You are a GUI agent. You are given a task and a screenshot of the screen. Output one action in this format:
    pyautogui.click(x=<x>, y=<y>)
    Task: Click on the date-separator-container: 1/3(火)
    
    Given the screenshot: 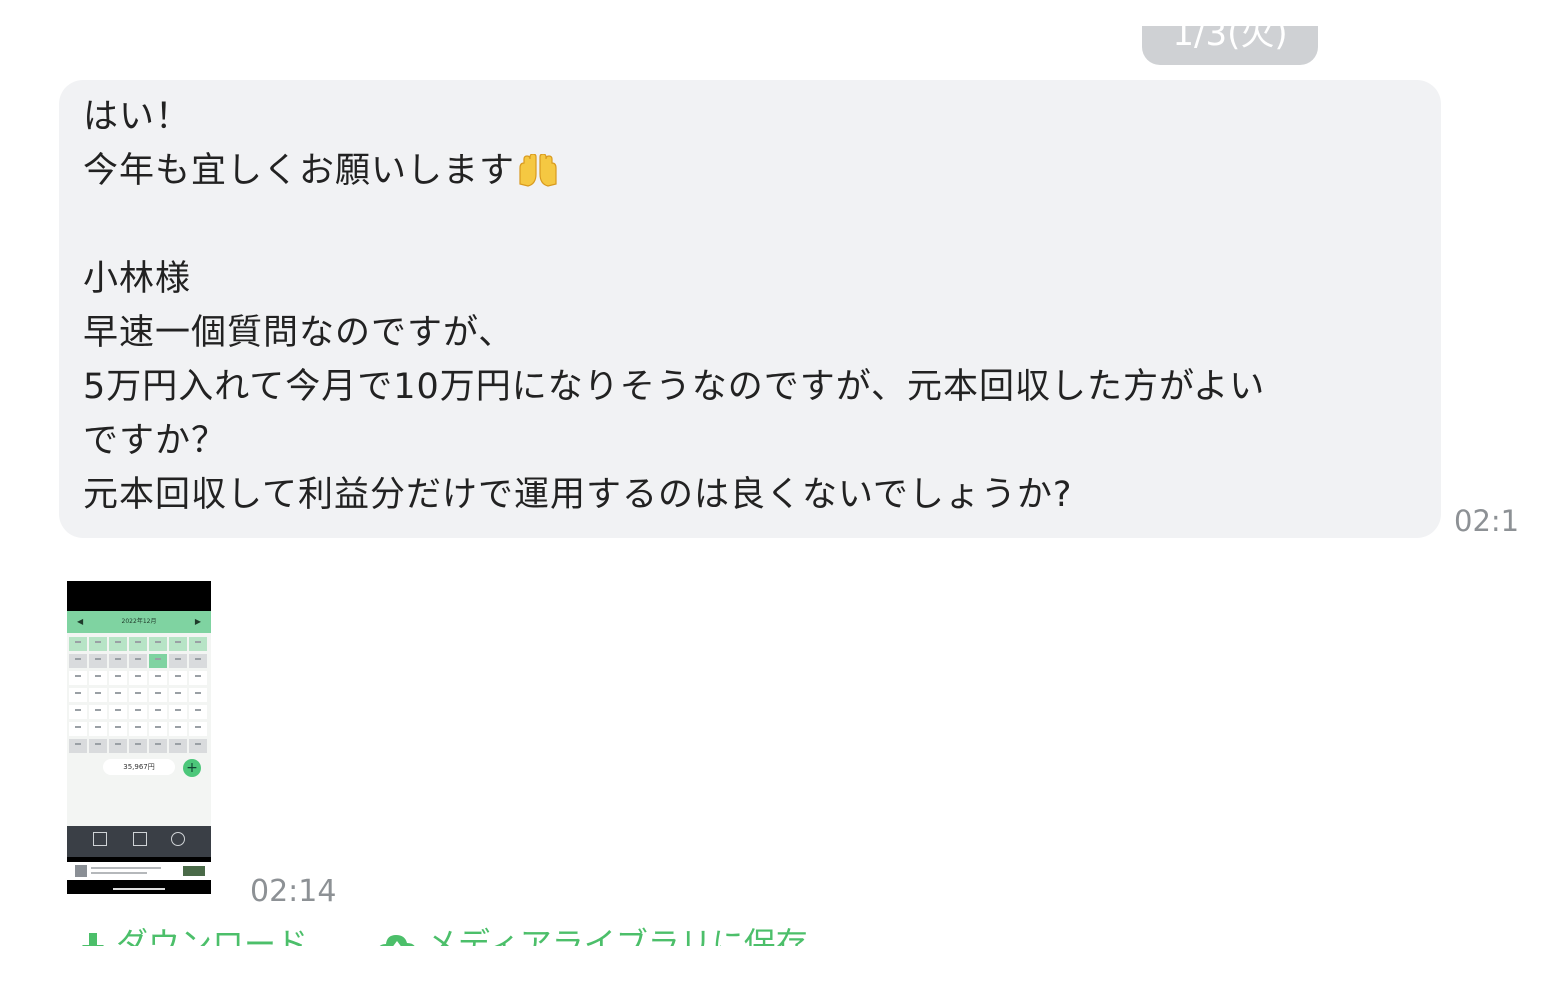 What is the action you would take?
    pyautogui.click(x=1231, y=46)
    